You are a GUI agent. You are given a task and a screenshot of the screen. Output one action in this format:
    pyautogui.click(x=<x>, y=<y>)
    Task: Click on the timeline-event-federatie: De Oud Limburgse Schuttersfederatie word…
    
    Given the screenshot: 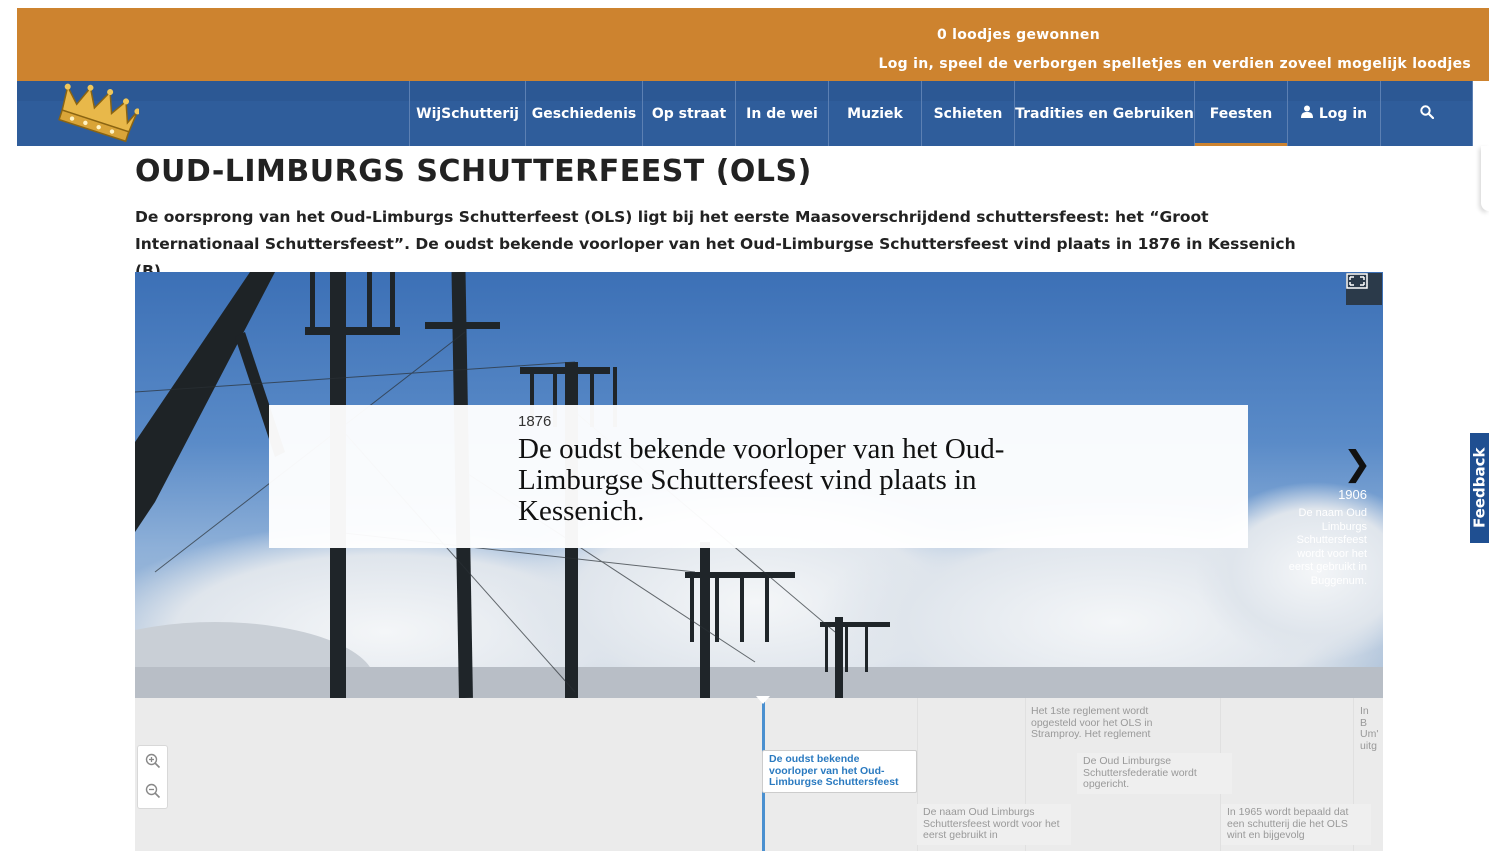 What is the action you would take?
    pyautogui.click(x=1154, y=773)
    